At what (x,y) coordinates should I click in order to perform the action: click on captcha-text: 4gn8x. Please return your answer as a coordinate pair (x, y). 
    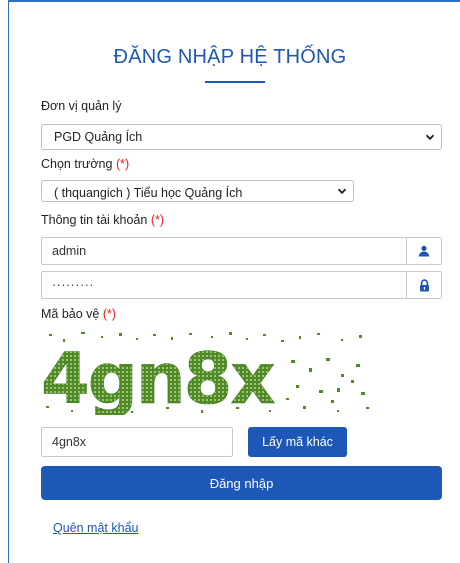
    Looking at the image, I should click on (158, 376).